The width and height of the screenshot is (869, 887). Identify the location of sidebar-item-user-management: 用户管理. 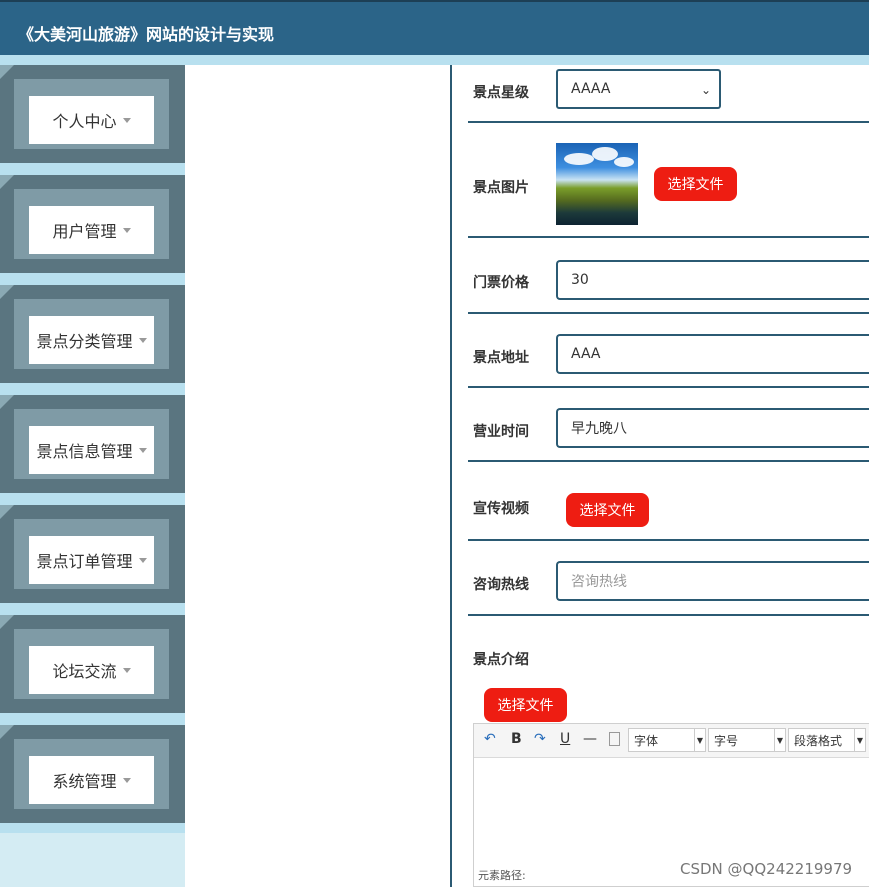
(92, 230).